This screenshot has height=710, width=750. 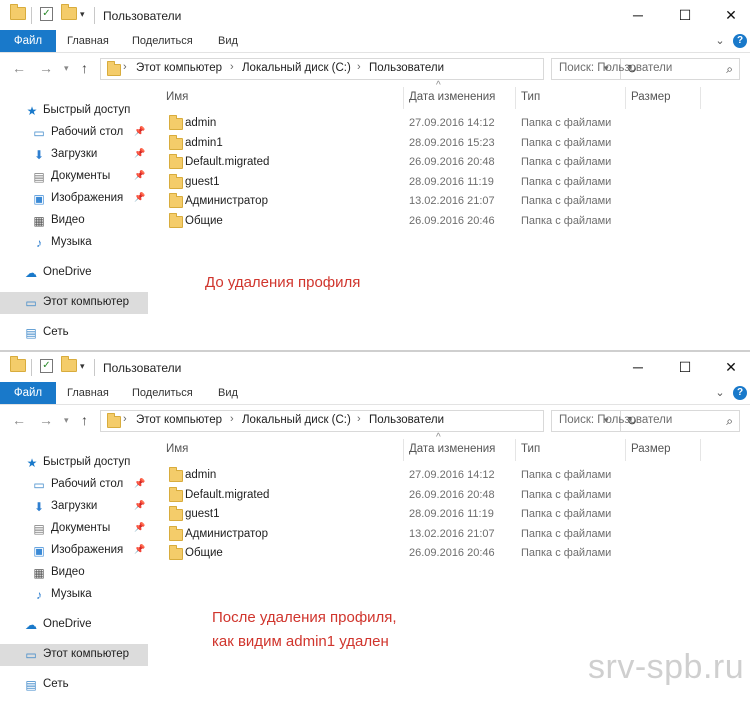 What do you see at coordinates (400, 143) in the screenshot?
I see `file-row: admin1 28.09.2016 15:23 Папка с файлами` at bounding box center [400, 143].